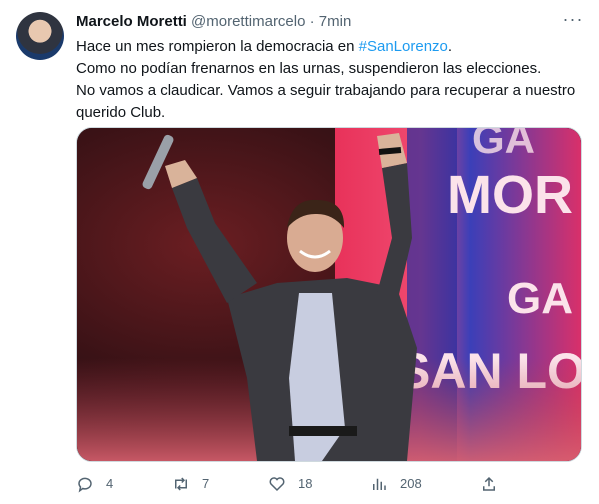 Image resolution: width=599 pixels, height=504 pixels. Describe the element at coordinates (328, 484) in the screenshot. I see `tweet-actions: 4 7 18 208` at that location.